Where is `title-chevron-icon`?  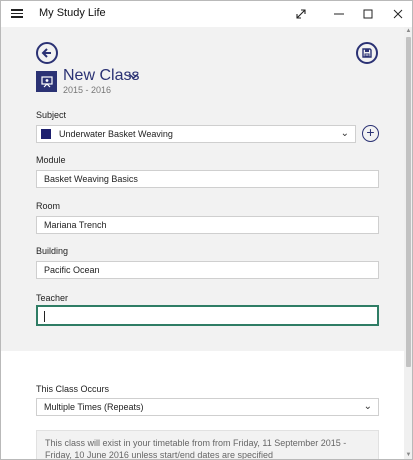 title-chevron-icon is located at coordinates (133, 76).